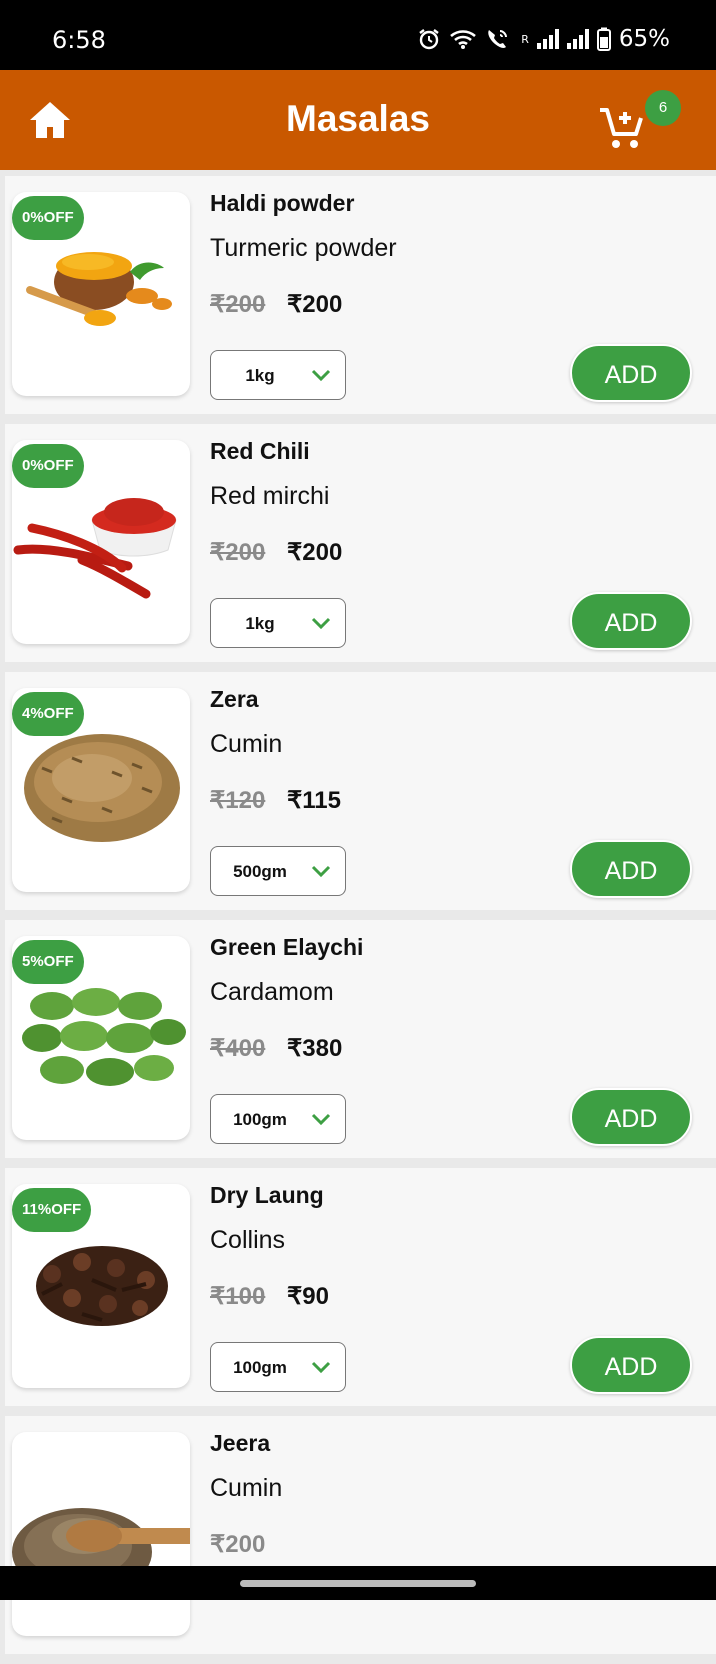 The height and width of the screenshot is (1664, 716). Describe the element at coordinates (260, 871) in the screenshot. I see `quantity-value: 500gm` at that location.